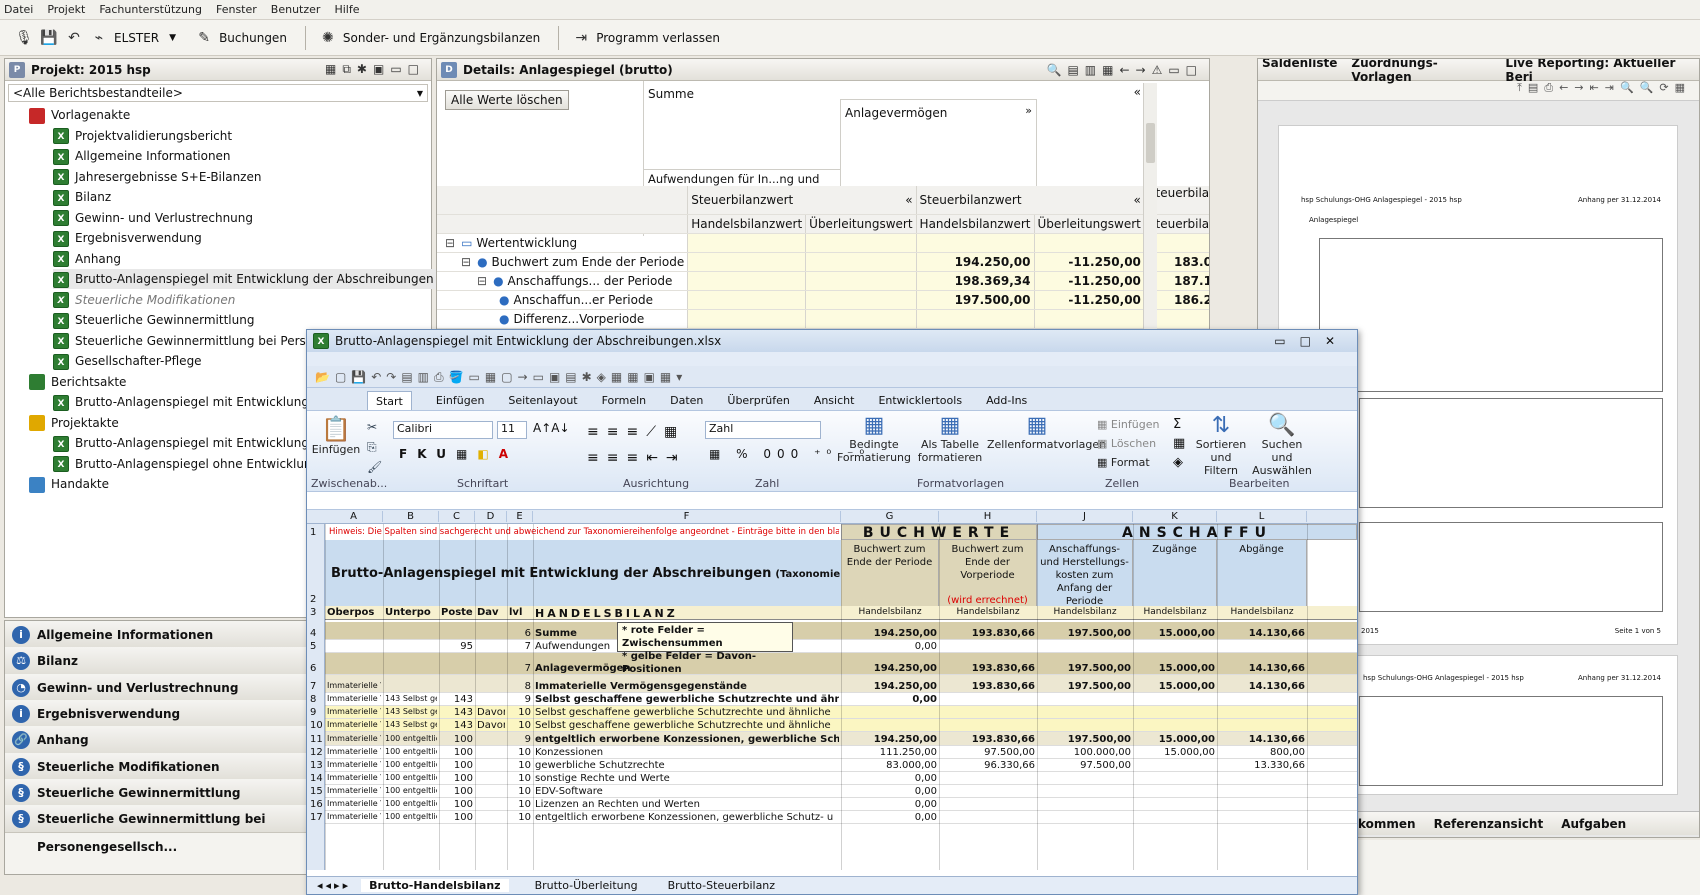  Describe the element at coordinates (296, 9) in the screenshot. I see `menu-item: Benutzer` at that location.